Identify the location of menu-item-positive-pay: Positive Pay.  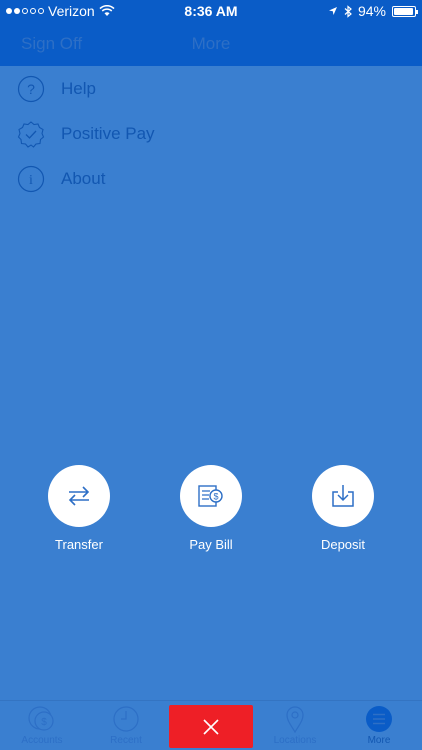
(211, 133).